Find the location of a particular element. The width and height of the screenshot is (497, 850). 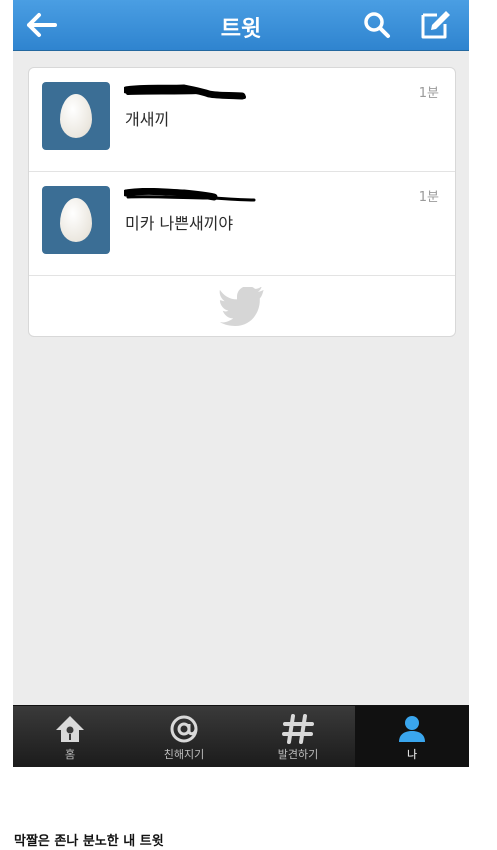

top-navigation-bar: 트윗 is located at coordinates (241, 25).